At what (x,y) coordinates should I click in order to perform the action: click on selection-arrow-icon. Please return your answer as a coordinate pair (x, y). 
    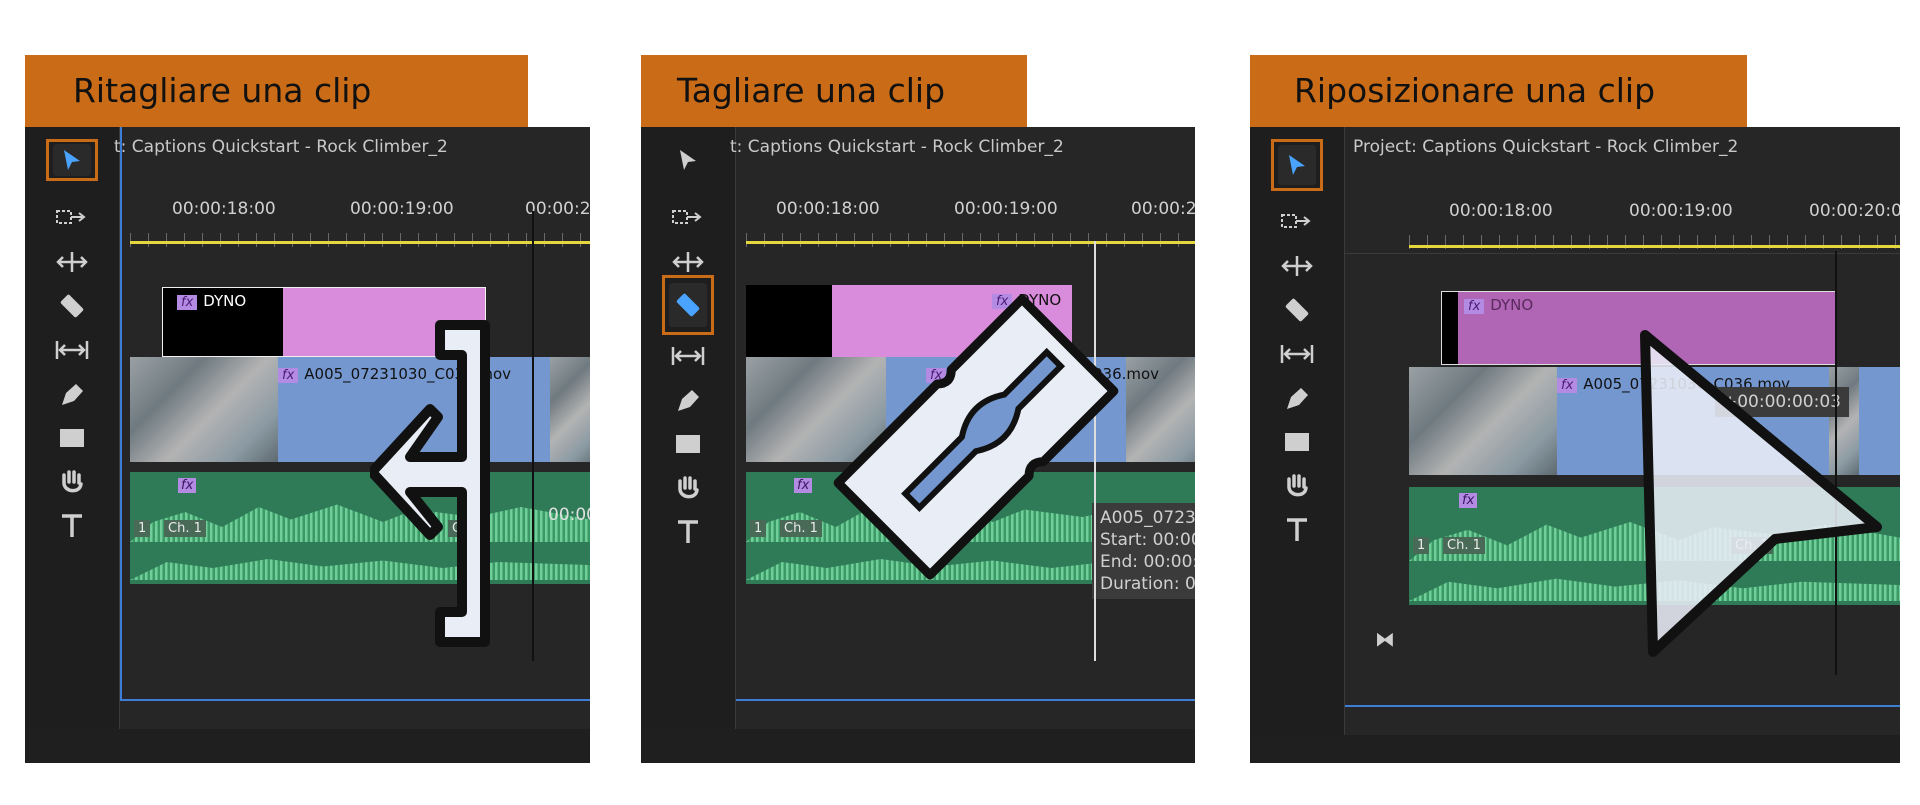
    Looking at the image, I should click on (1761, 493).